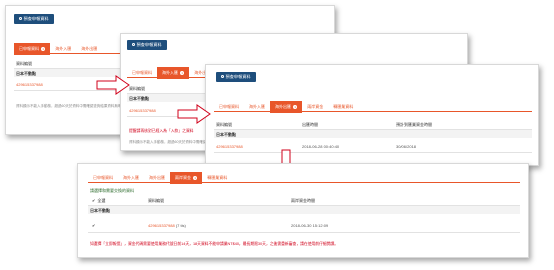 This screenshot has width=554, height=270. Describe the element at coordinates (112, 190) in the screenshot. I see `section-heading: 請選擇和需要交換的資料` at that location.